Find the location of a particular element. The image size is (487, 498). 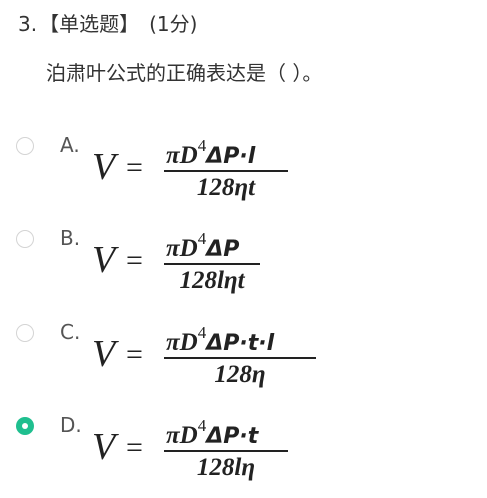

question-stem: 泊肃叶公式的正确表达是（ ）。 is located at coordinates (184, 73).